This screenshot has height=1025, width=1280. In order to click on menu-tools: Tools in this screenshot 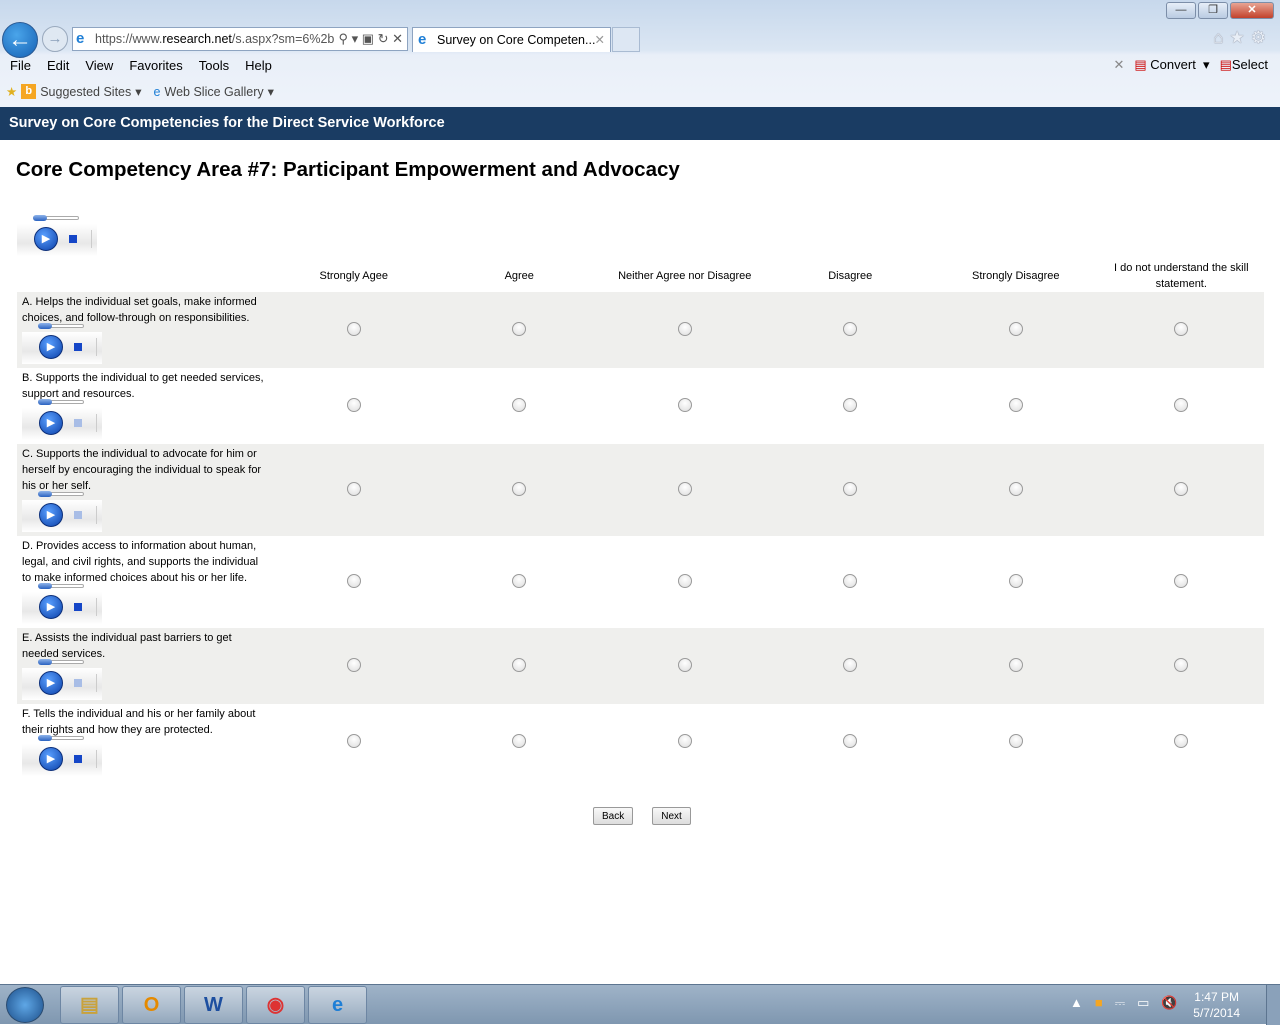, I will do `click(214, 65)`.